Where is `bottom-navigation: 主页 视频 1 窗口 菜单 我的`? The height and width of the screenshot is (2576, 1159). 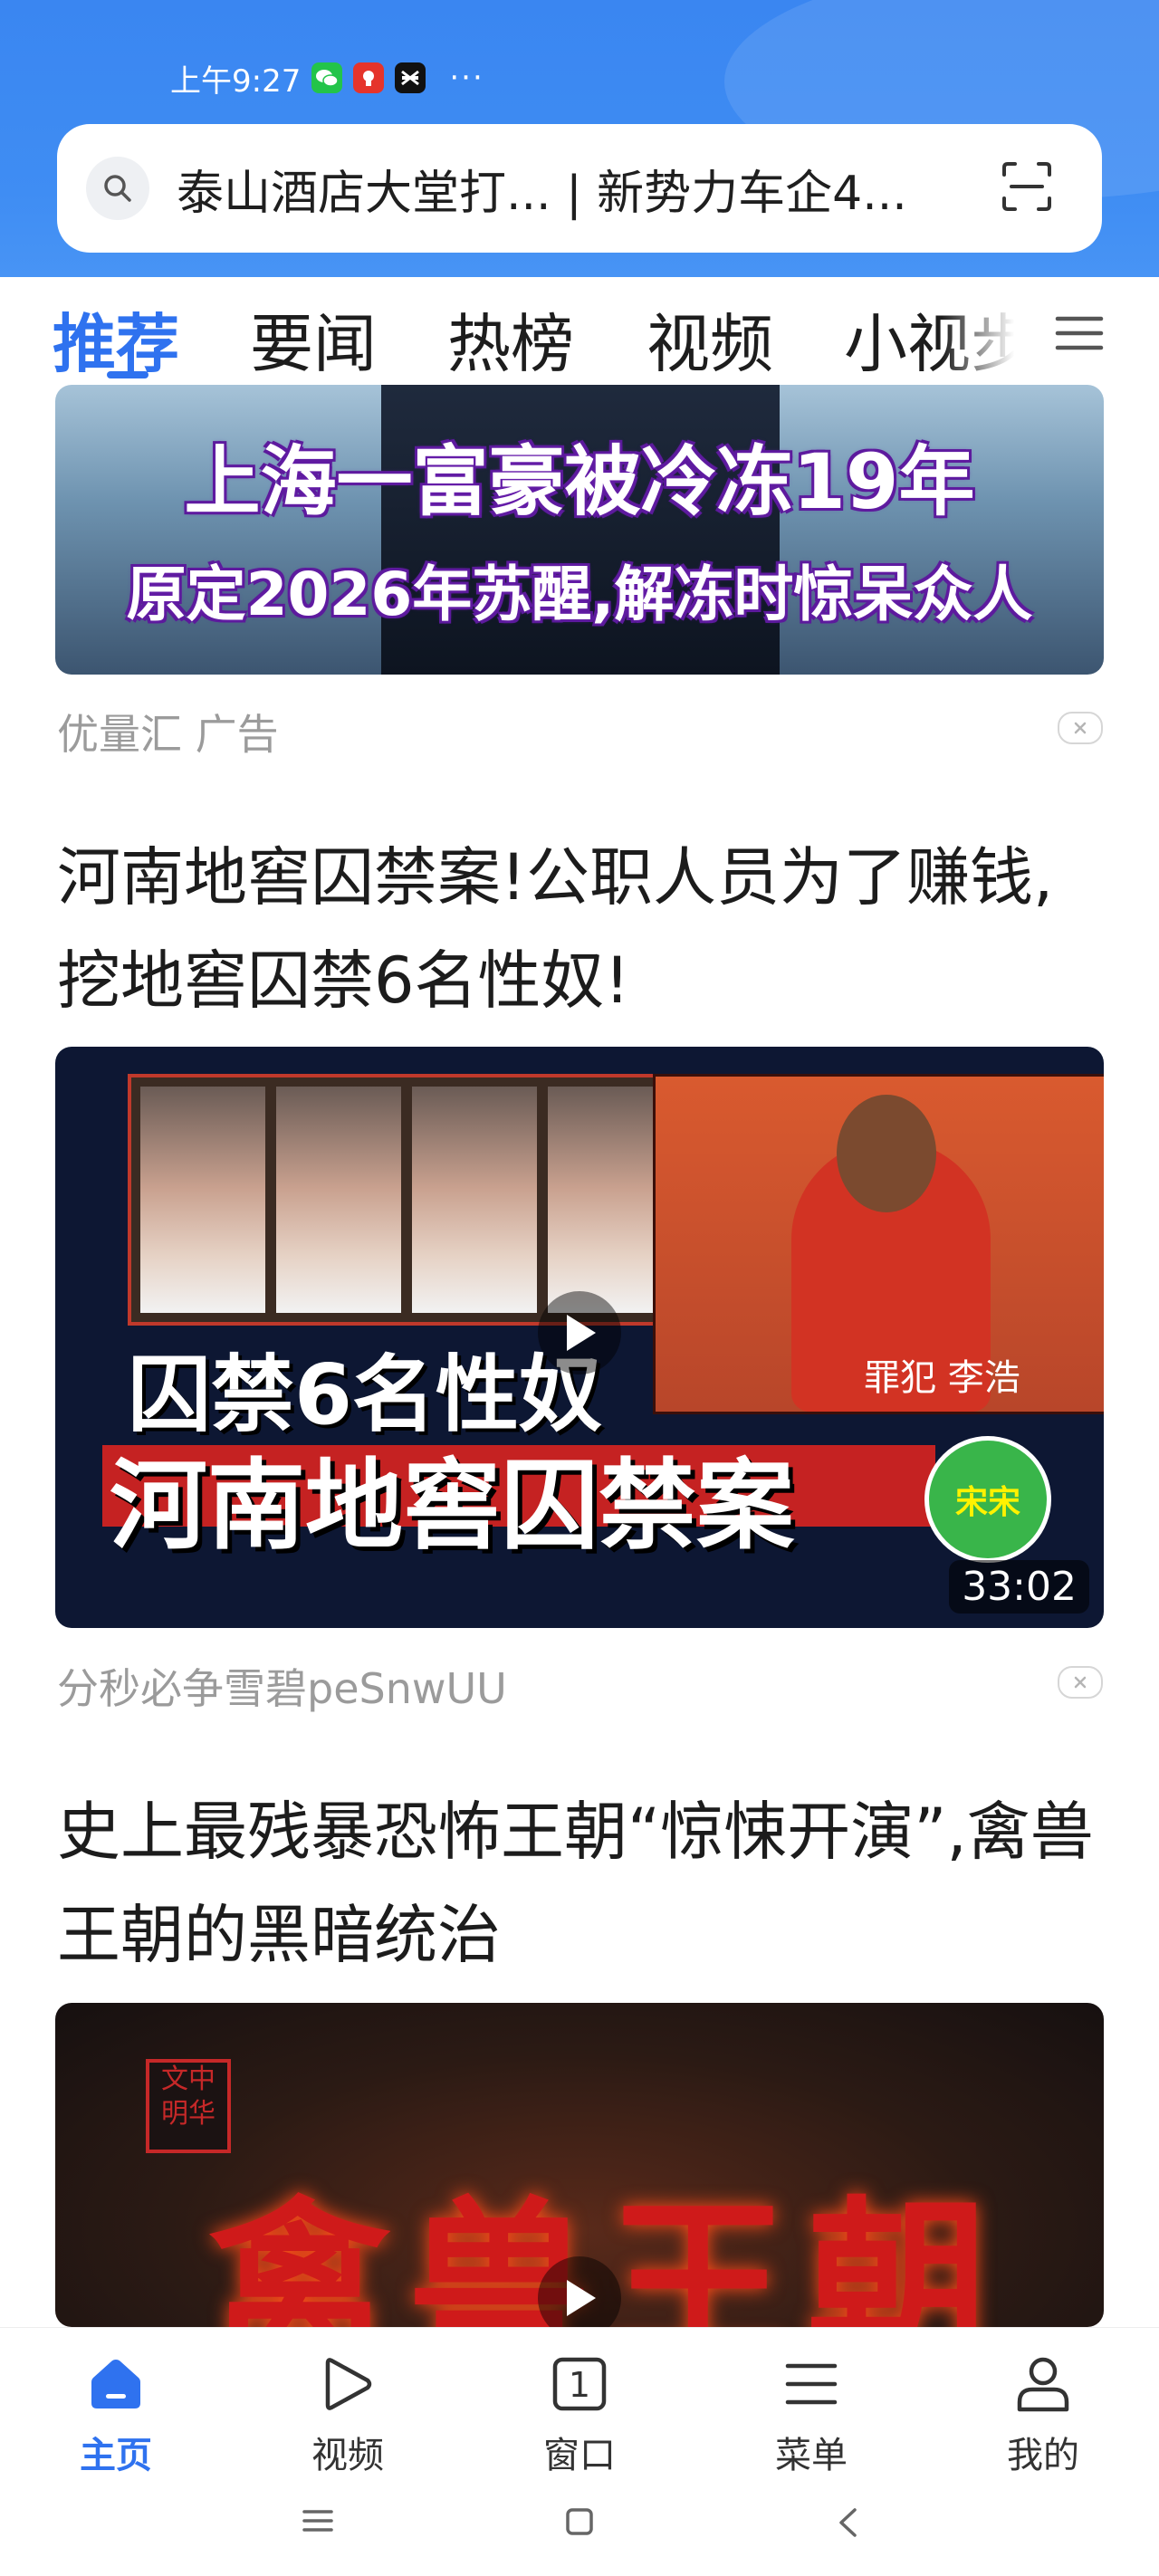 bottom-navigation: 主页 视频 1 窗口 菜单 我的 is located at coordinates (579, 2451).